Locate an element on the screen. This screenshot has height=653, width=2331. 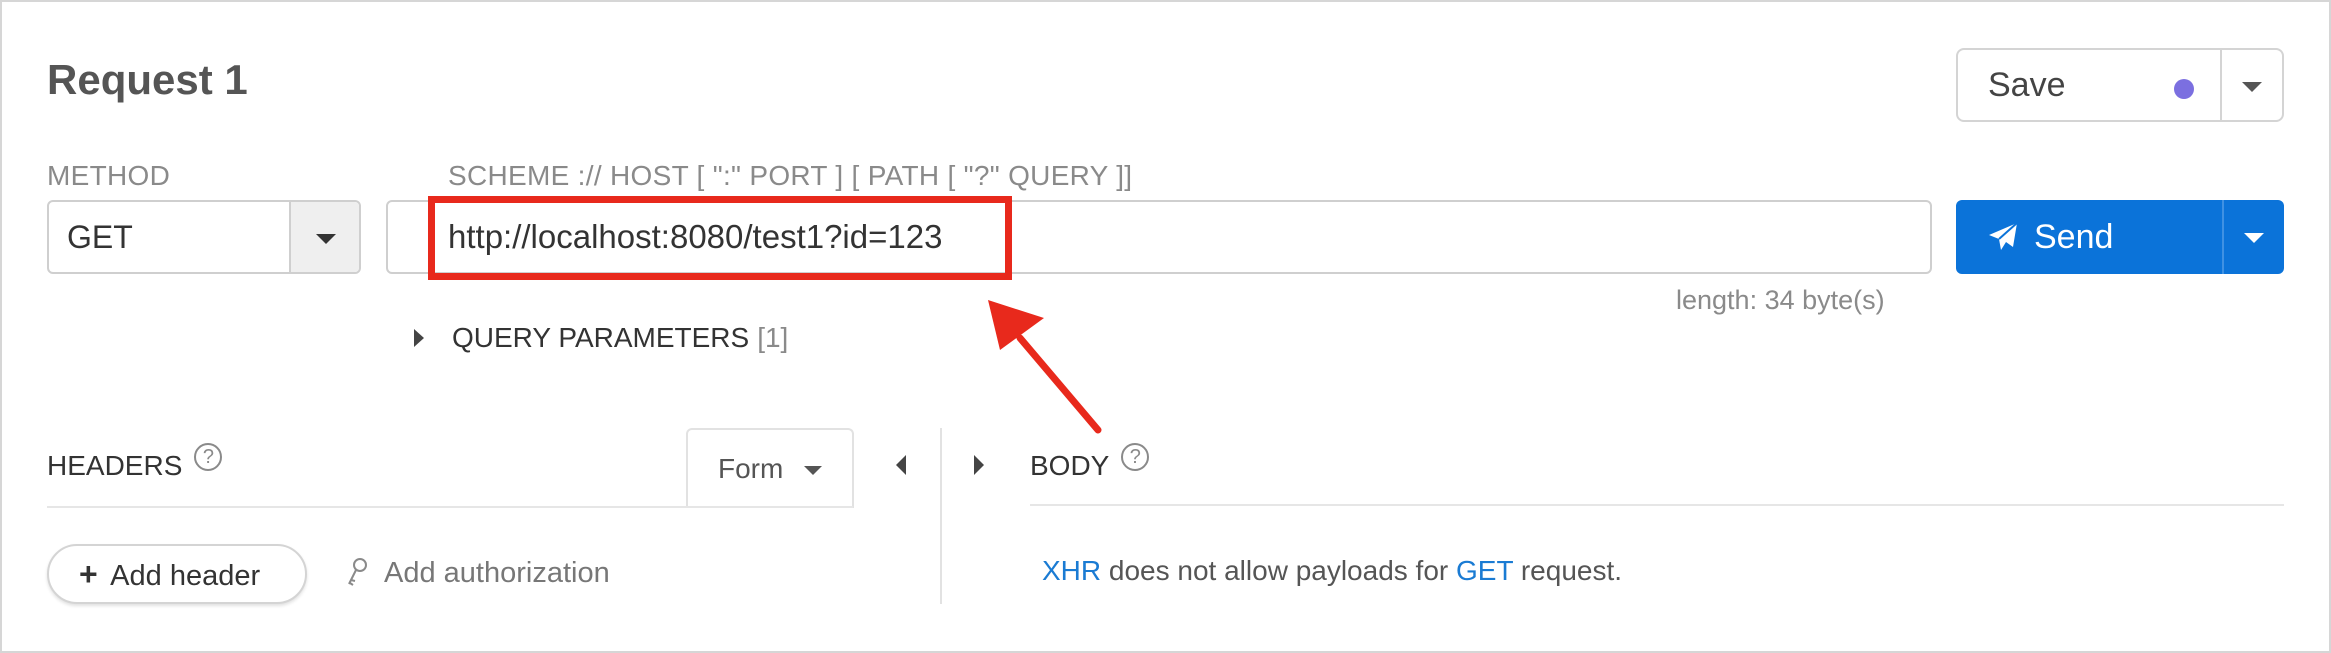
method-label: METHOD is located at coordinates (109, 175).